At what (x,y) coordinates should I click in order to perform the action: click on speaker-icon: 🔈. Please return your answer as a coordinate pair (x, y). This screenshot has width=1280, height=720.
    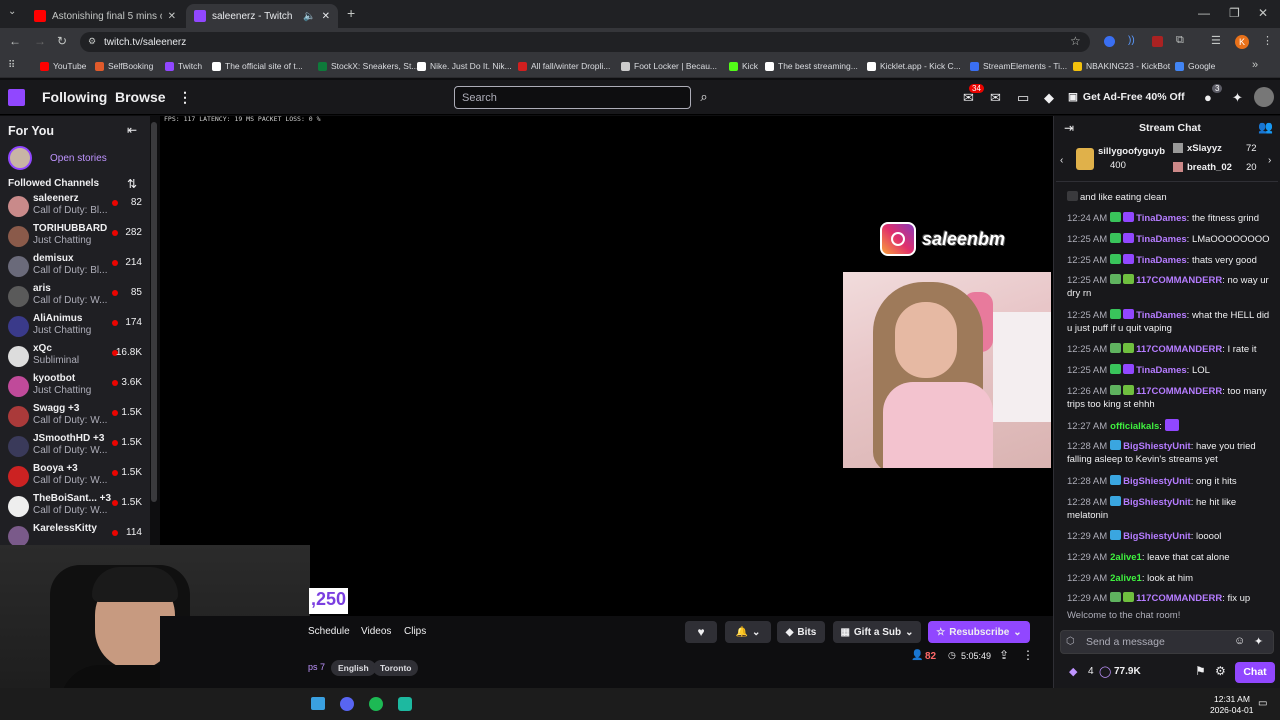
    Looking at the image, I should click on (309, 16).